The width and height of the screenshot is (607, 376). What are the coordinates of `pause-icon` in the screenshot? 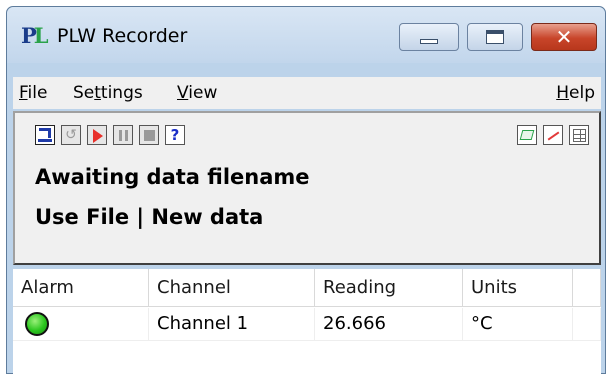 It's located at (123, 135).